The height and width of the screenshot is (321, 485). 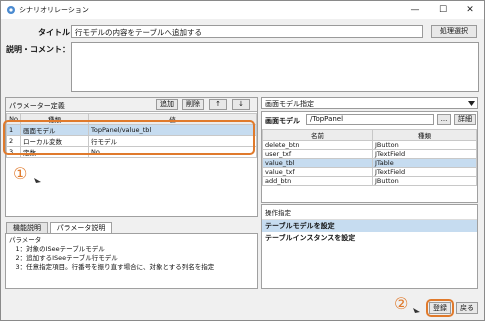 I want to click on list-item: テーブルインスタンスを設定, so click(x=369, y=238).